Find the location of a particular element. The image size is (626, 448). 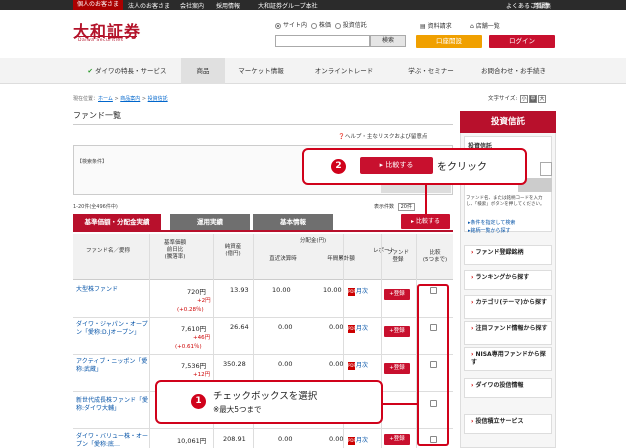

sidebar-item-nisa: › NISA専用ファンドから探す is located at coordinates (508, 359).